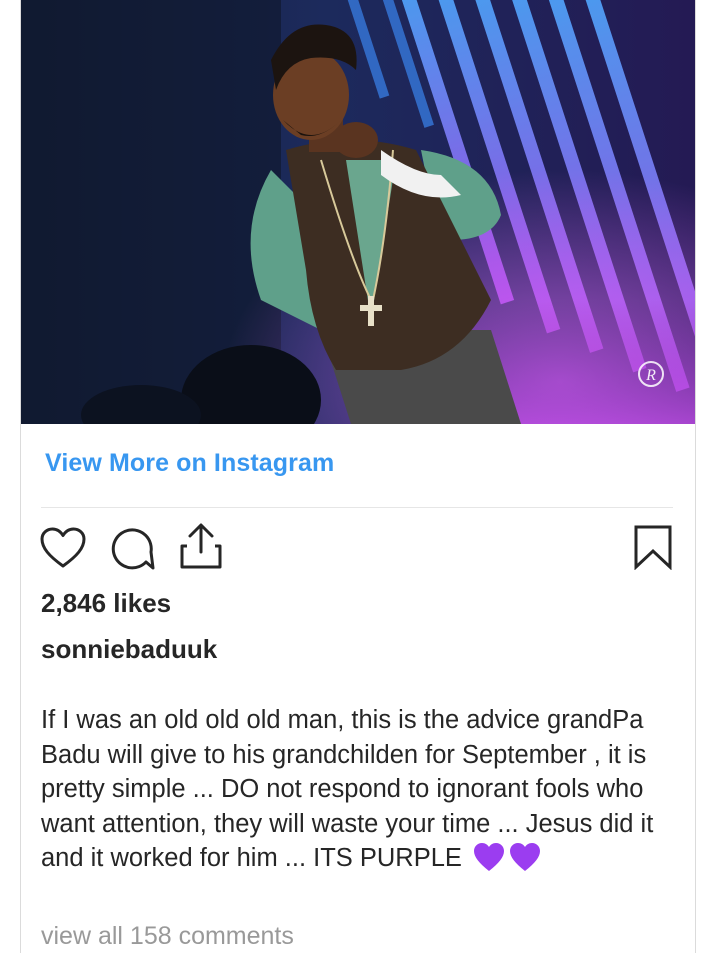 This screenshot has width=720, height=953. I want to click on watermark-logo: R, so click(650, 375).